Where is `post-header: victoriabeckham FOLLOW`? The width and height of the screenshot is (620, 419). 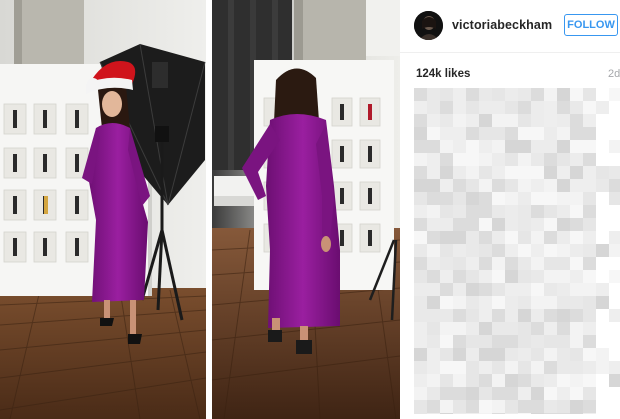
post-header: victoriabeckham FOLLOW is located at coordinates (510, 26).